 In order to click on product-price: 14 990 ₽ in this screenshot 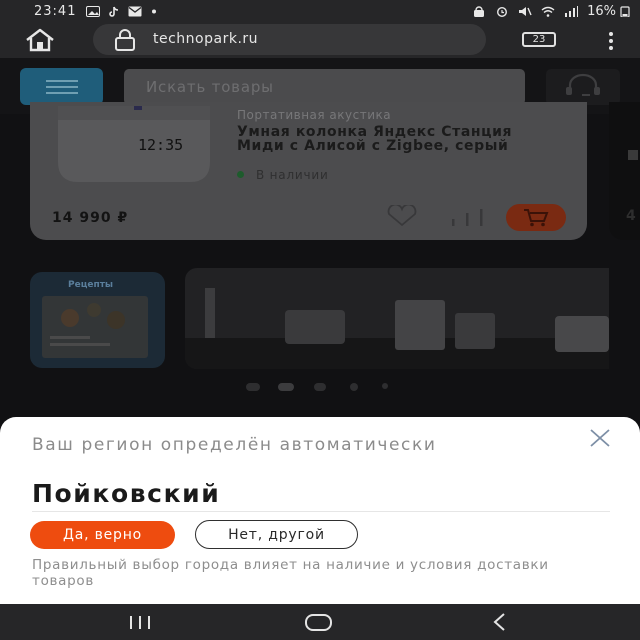, I will do `click(90, 218)`.